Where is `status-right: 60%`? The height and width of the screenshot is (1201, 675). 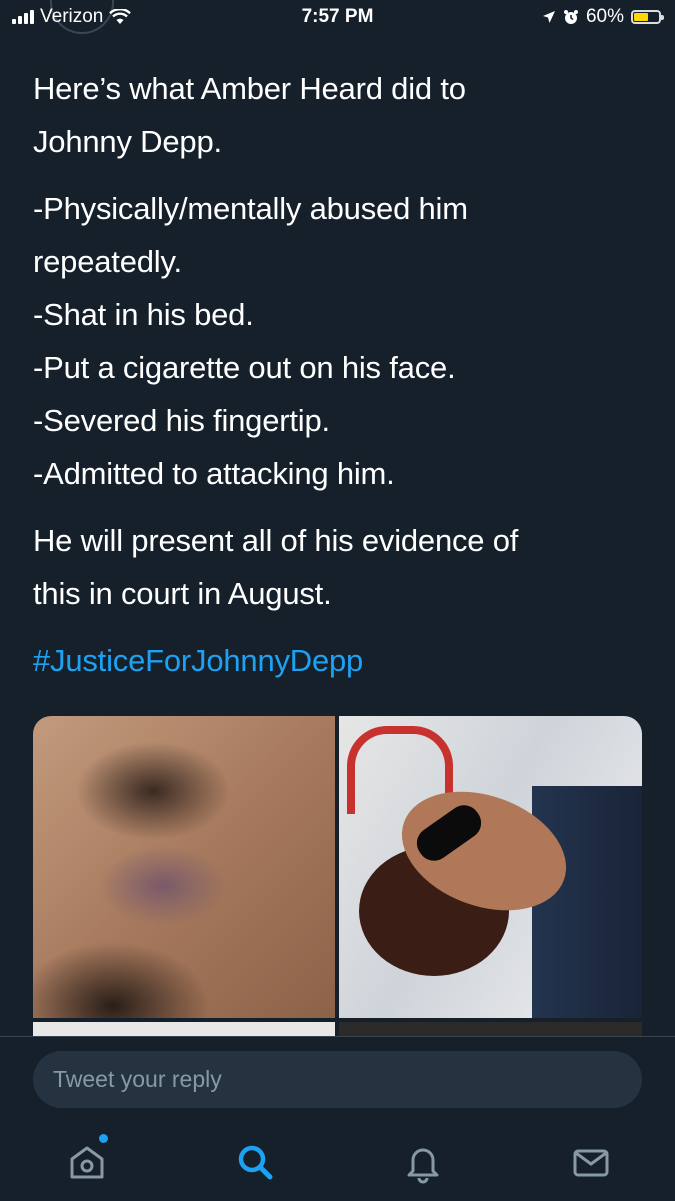
status-right: 60% is located at coordinates (603, 17).